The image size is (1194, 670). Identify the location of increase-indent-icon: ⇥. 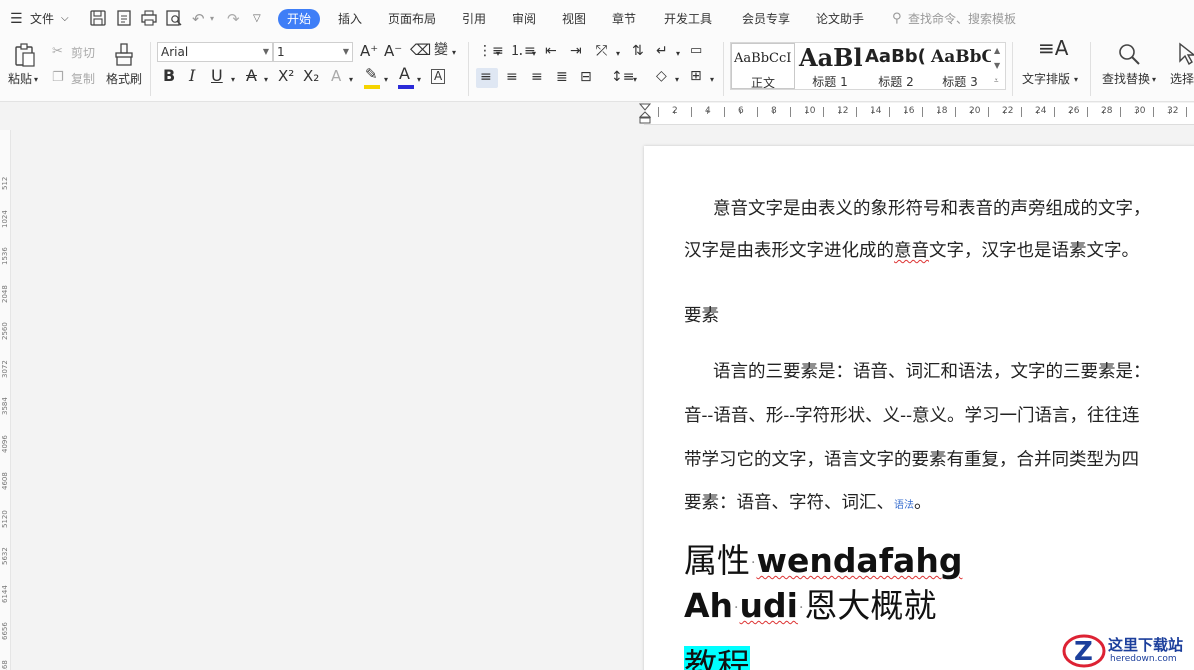
(576, 51).